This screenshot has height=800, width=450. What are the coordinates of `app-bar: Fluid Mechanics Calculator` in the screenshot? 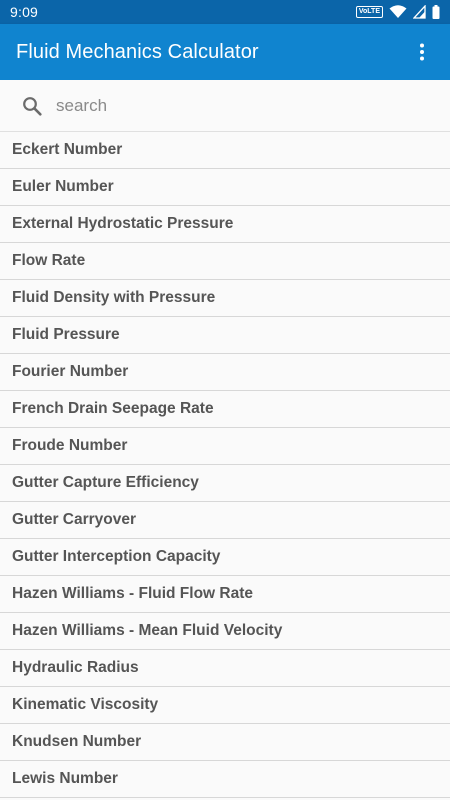 It's located at (225, 52).